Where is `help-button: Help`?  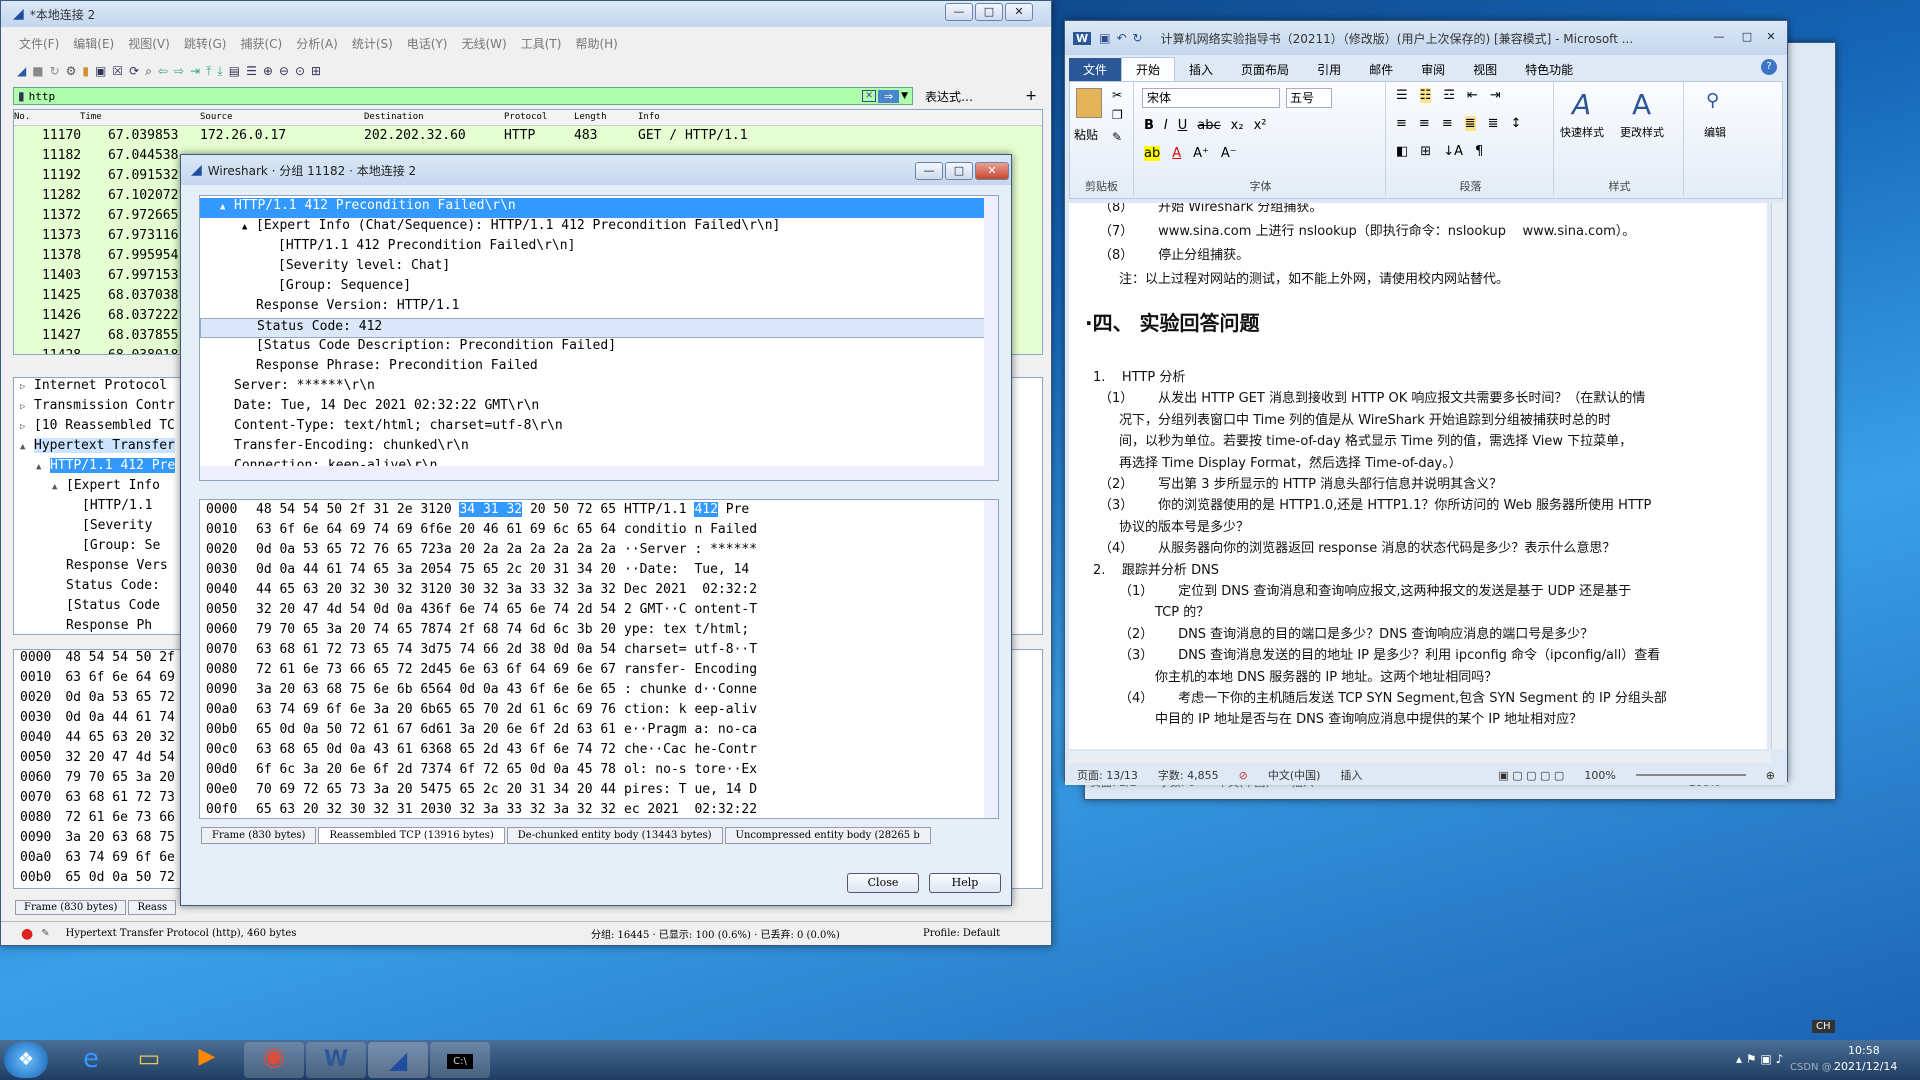 help-button: Help is located at coordinates (965, 883).